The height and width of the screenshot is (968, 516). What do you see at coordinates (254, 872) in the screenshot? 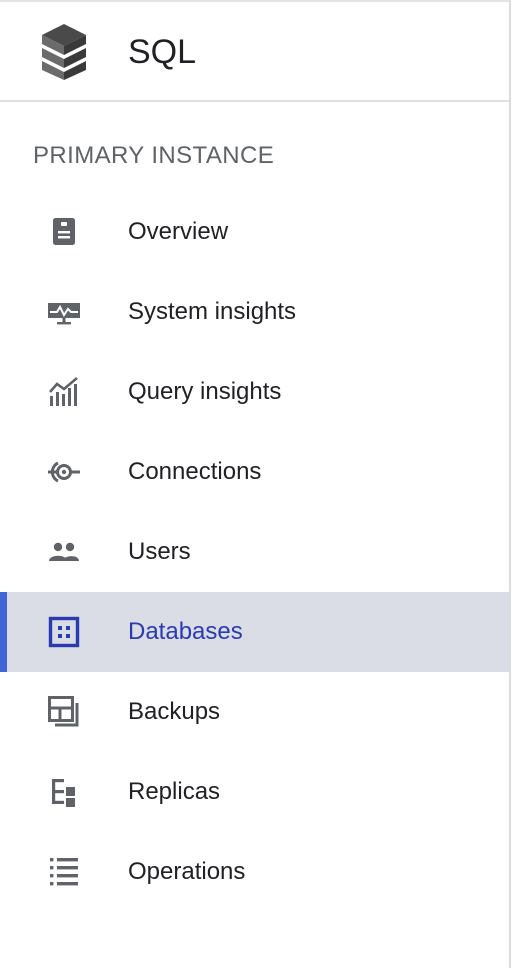
I see `sidebar-item-operations: Operations` at bounding box center [254, 872].